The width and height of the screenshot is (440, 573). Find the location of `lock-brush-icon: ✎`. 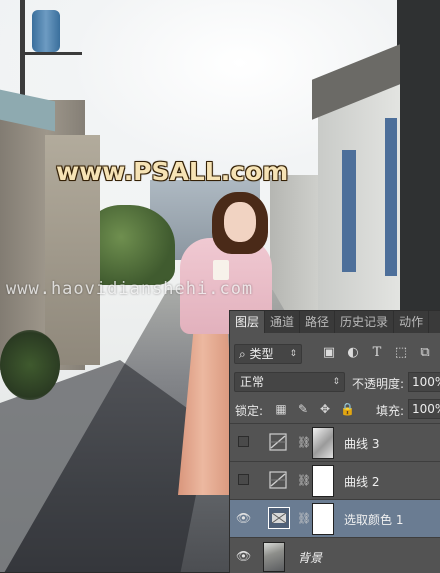

lock-brush-icon: ✎ is located at coordinates (303, 409).